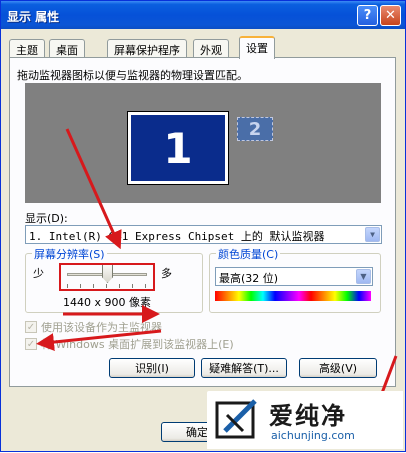 This screenshot has height=453, width=406. I want to click on watermark-url: aichunjing.com, so click(313, 435).